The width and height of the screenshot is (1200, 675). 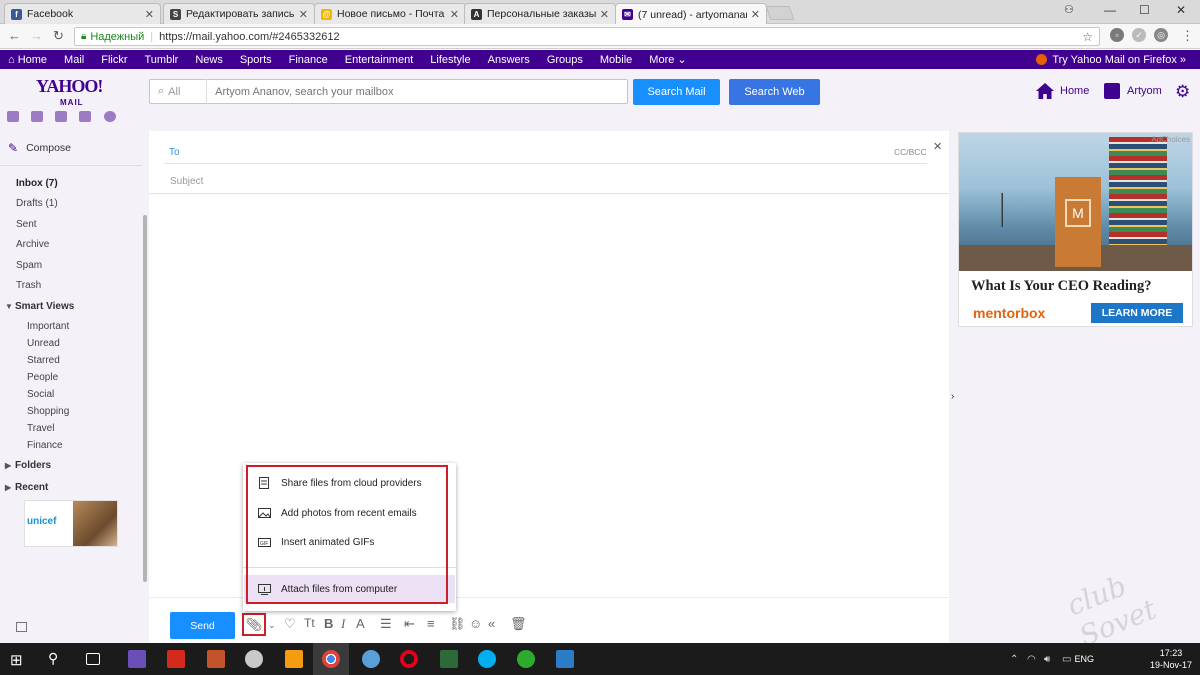 What do you see at coordinates (1014, 659) in the screenshot?
I see `tray-up-icon: ⌃` at bounding box center [1014, 659].